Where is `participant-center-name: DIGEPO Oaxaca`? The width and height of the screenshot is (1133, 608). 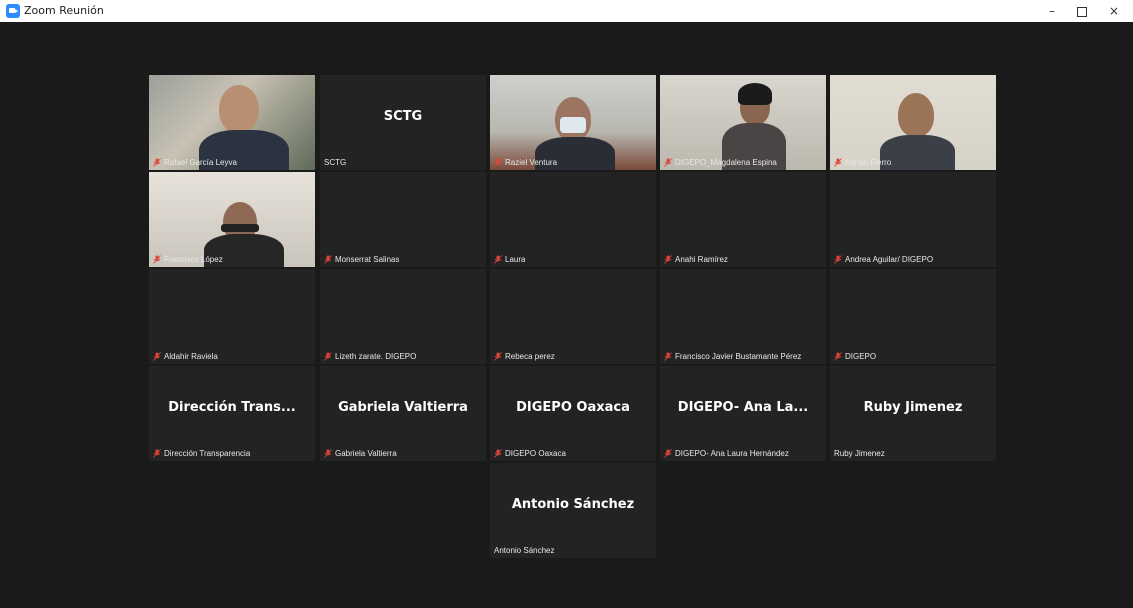
participant-center-name: DIGEPO Oaxaca is located at coordinates (573, 407).